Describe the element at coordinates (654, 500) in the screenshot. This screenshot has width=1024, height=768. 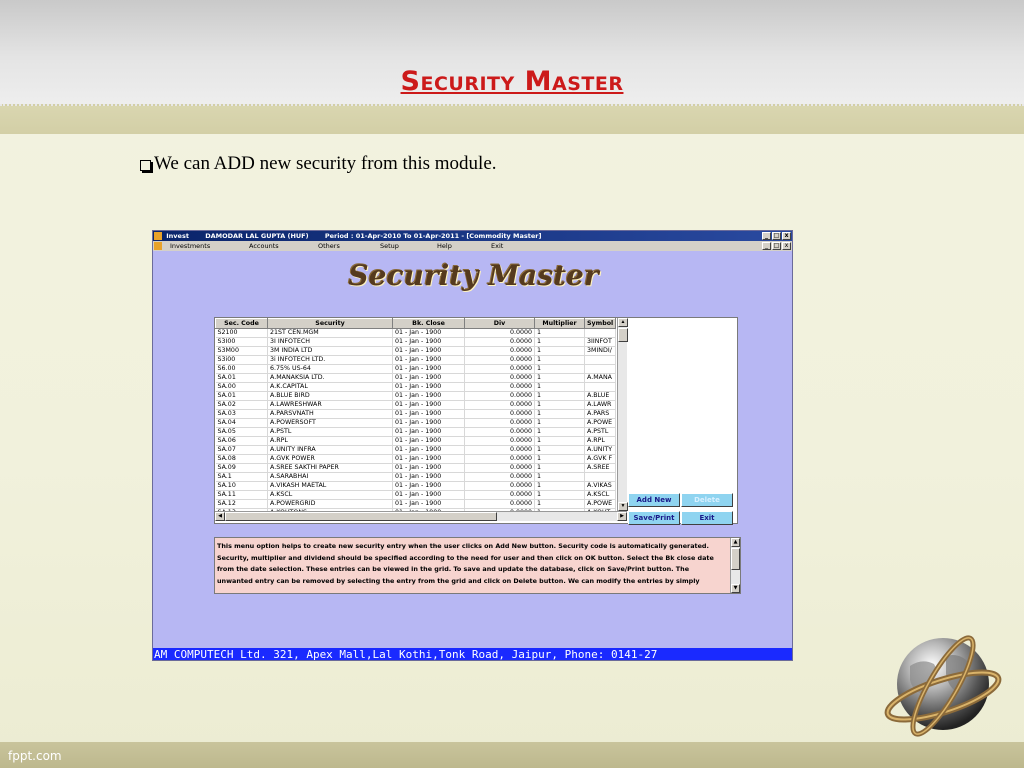
I see `add-new-button: Add New` at that location.